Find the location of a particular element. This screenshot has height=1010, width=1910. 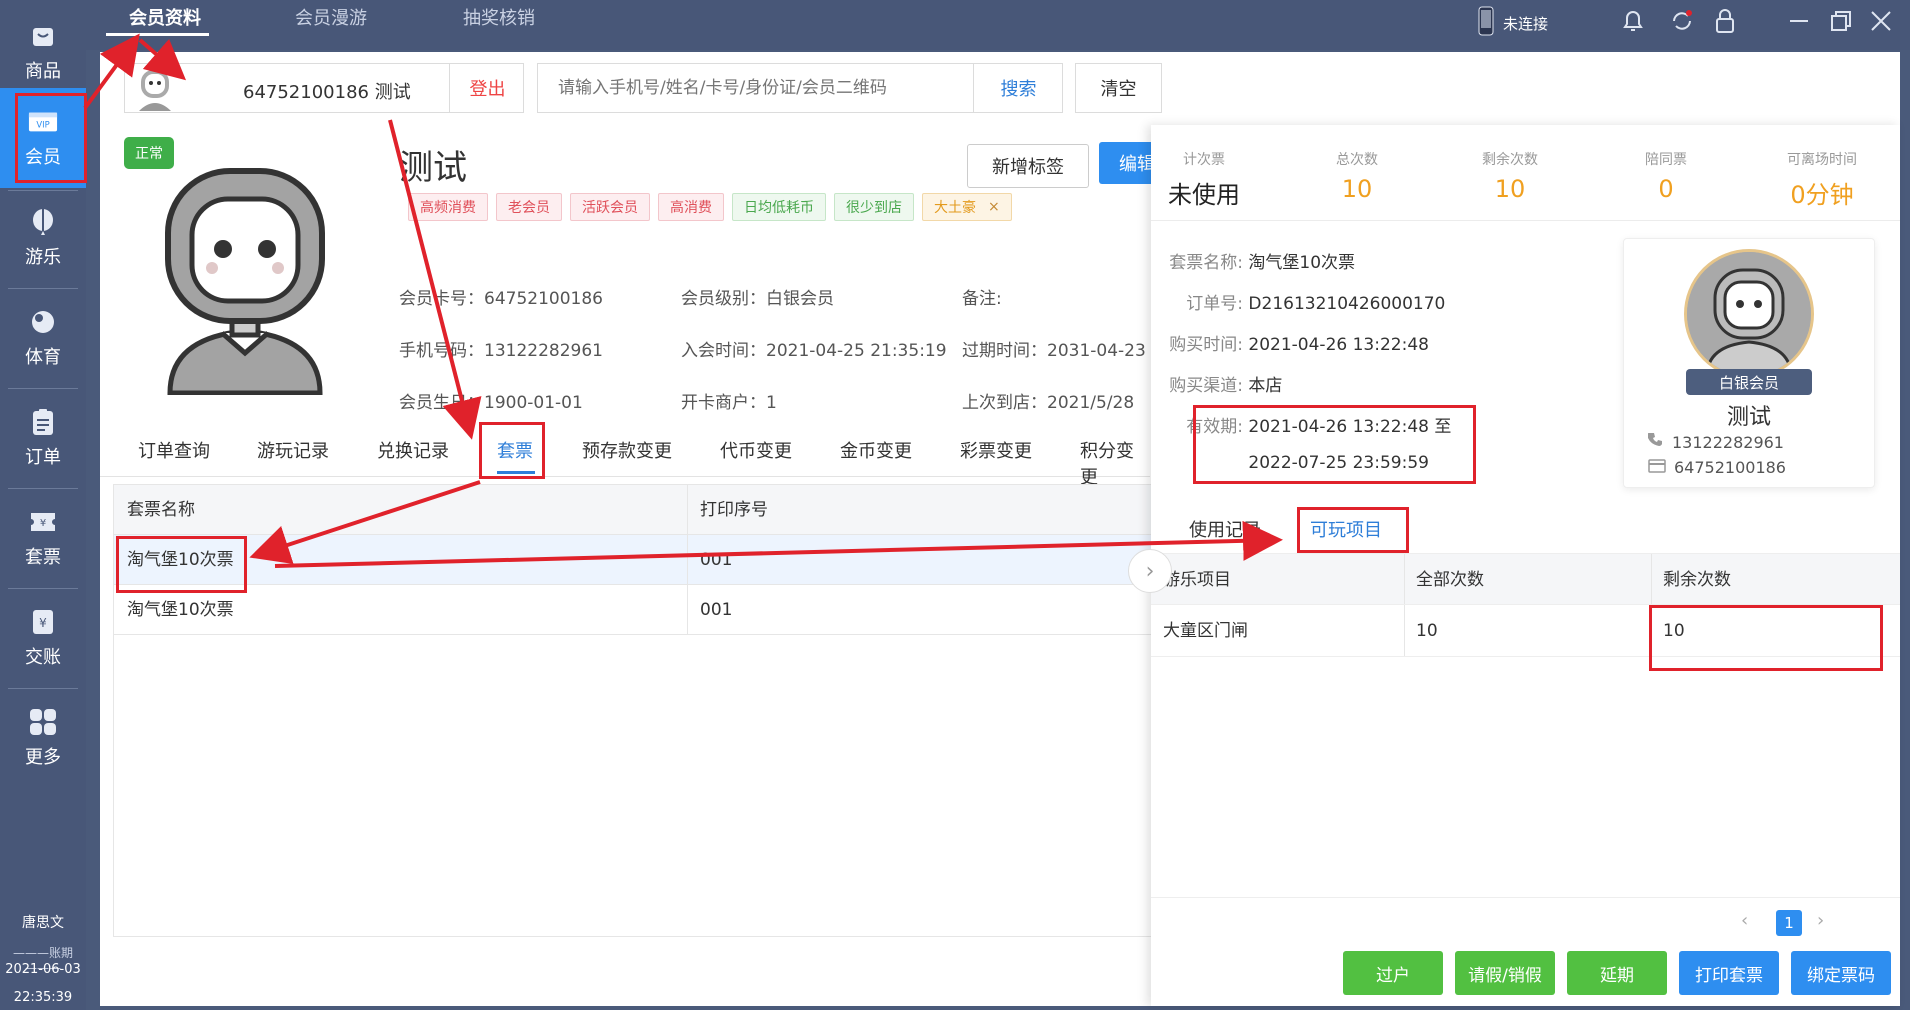

column-header: 全部次数 is located at coordinates (1450, 580).